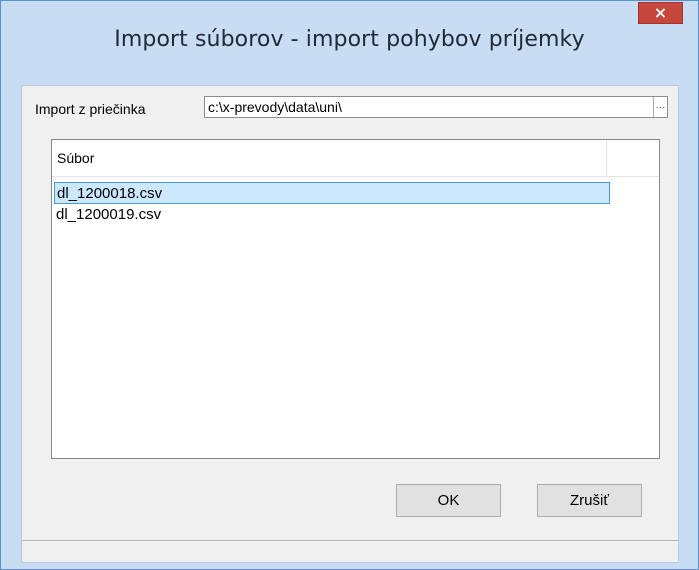 The image size is (699, 570). I want to click on cancel-button: Zrušiť, so click(589, 500).